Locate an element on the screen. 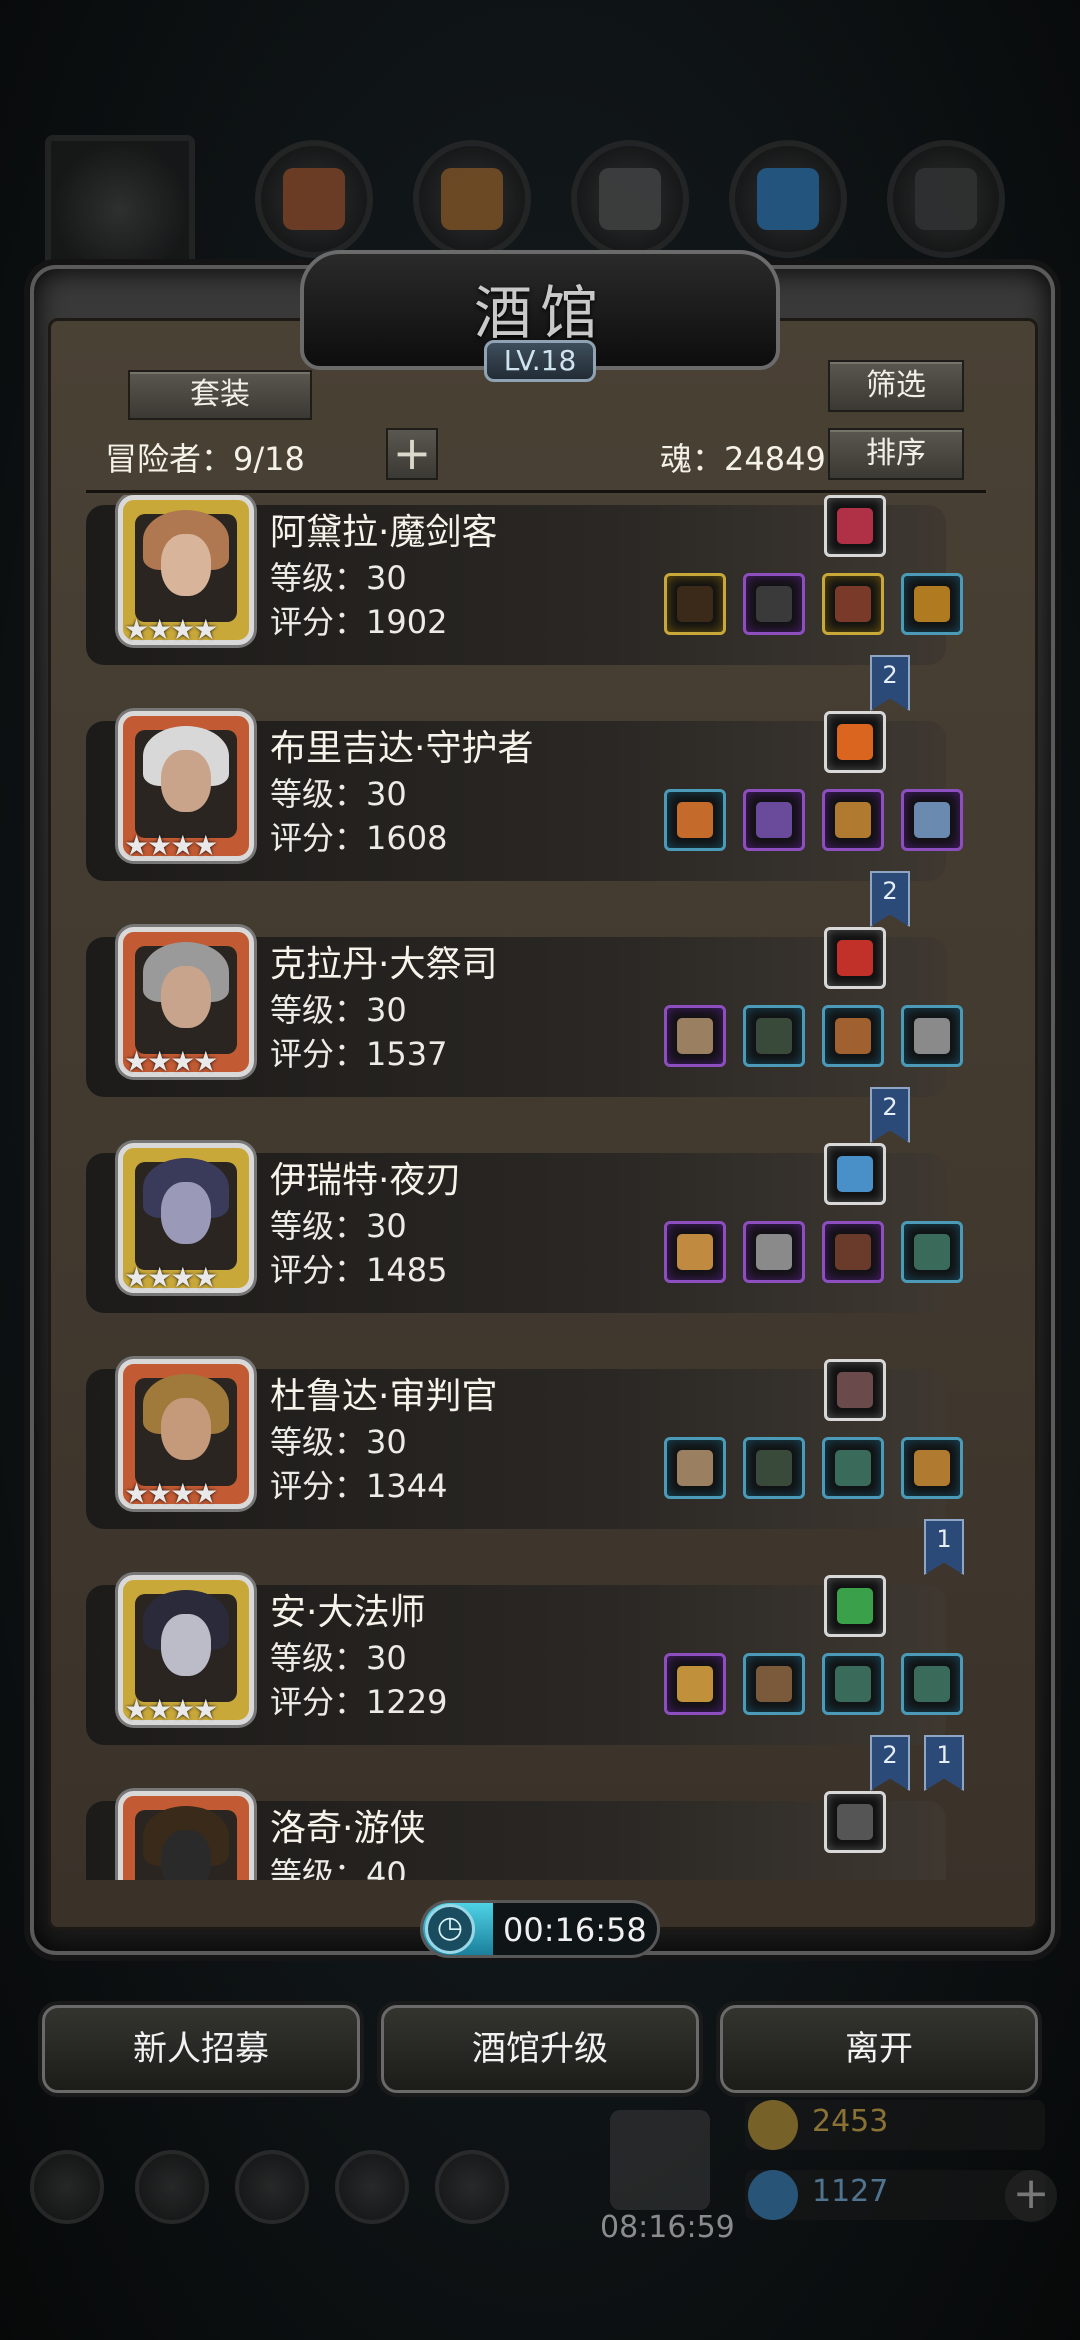  crystal-material-icon is located at coordinates (788, 199).